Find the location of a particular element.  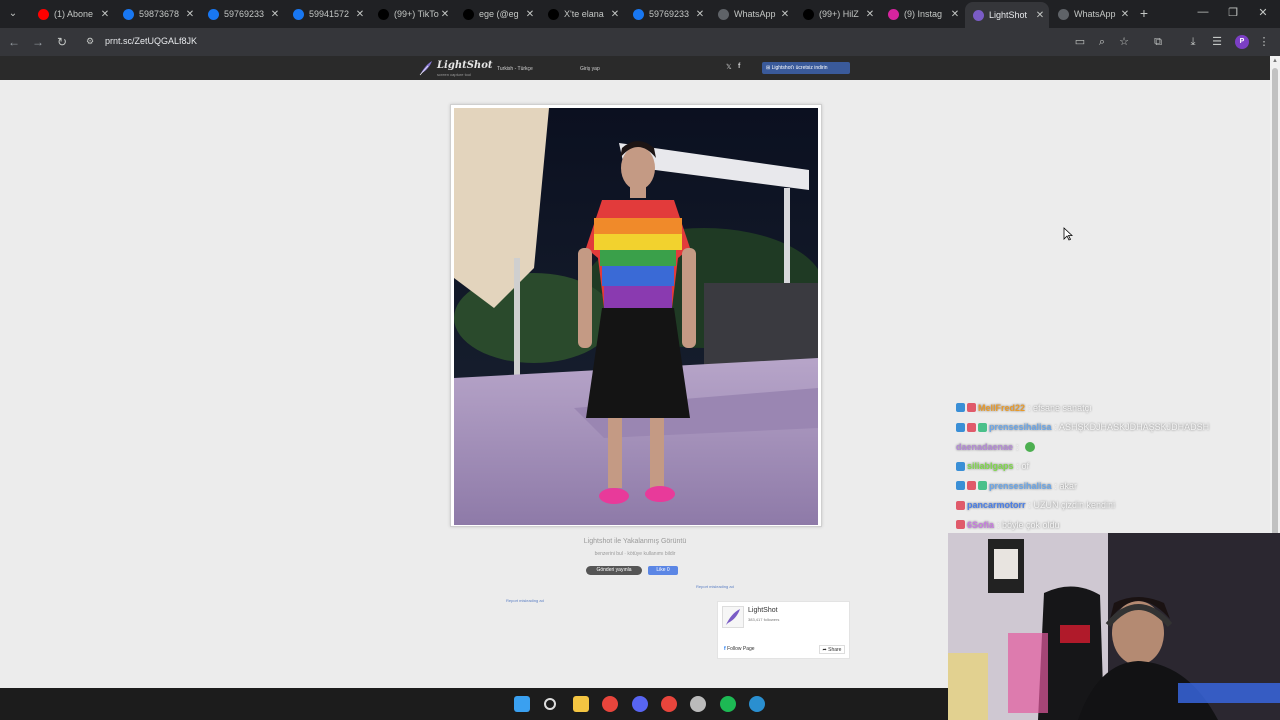

share-on-x-button: Gönderi yayınla is located at coordinates (614, 570).